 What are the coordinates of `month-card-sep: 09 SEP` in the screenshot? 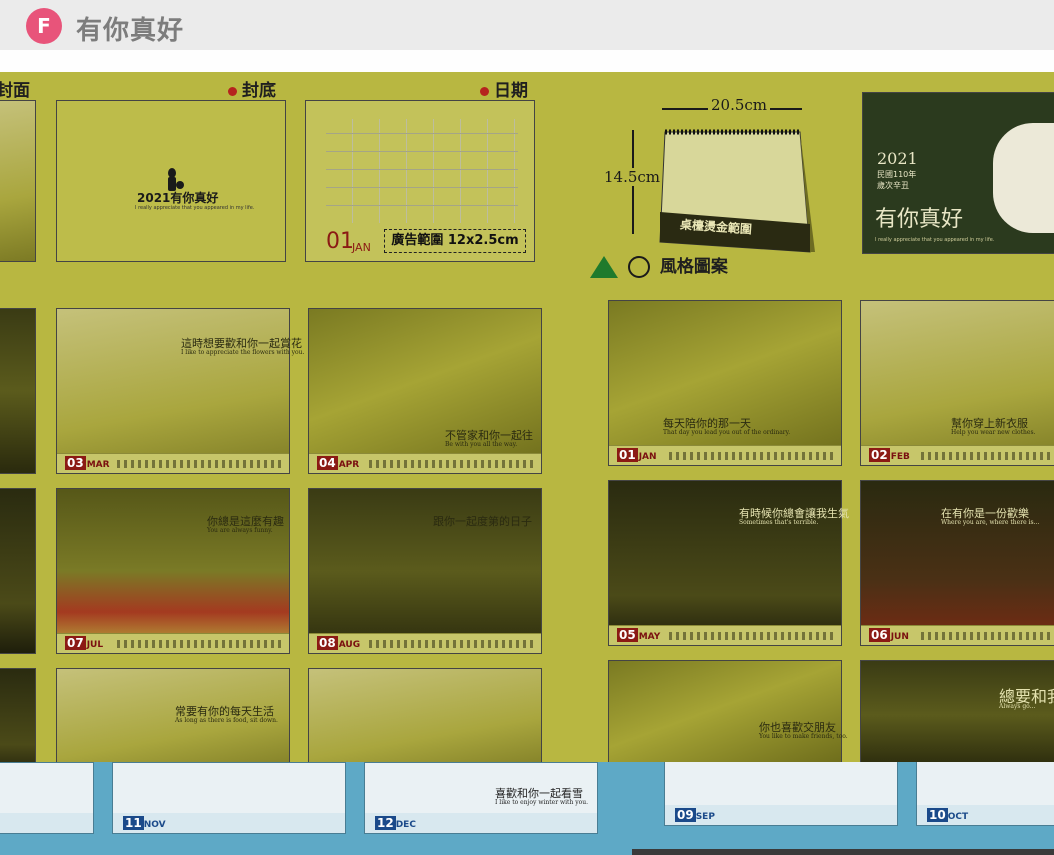 It's located at (781, 794).